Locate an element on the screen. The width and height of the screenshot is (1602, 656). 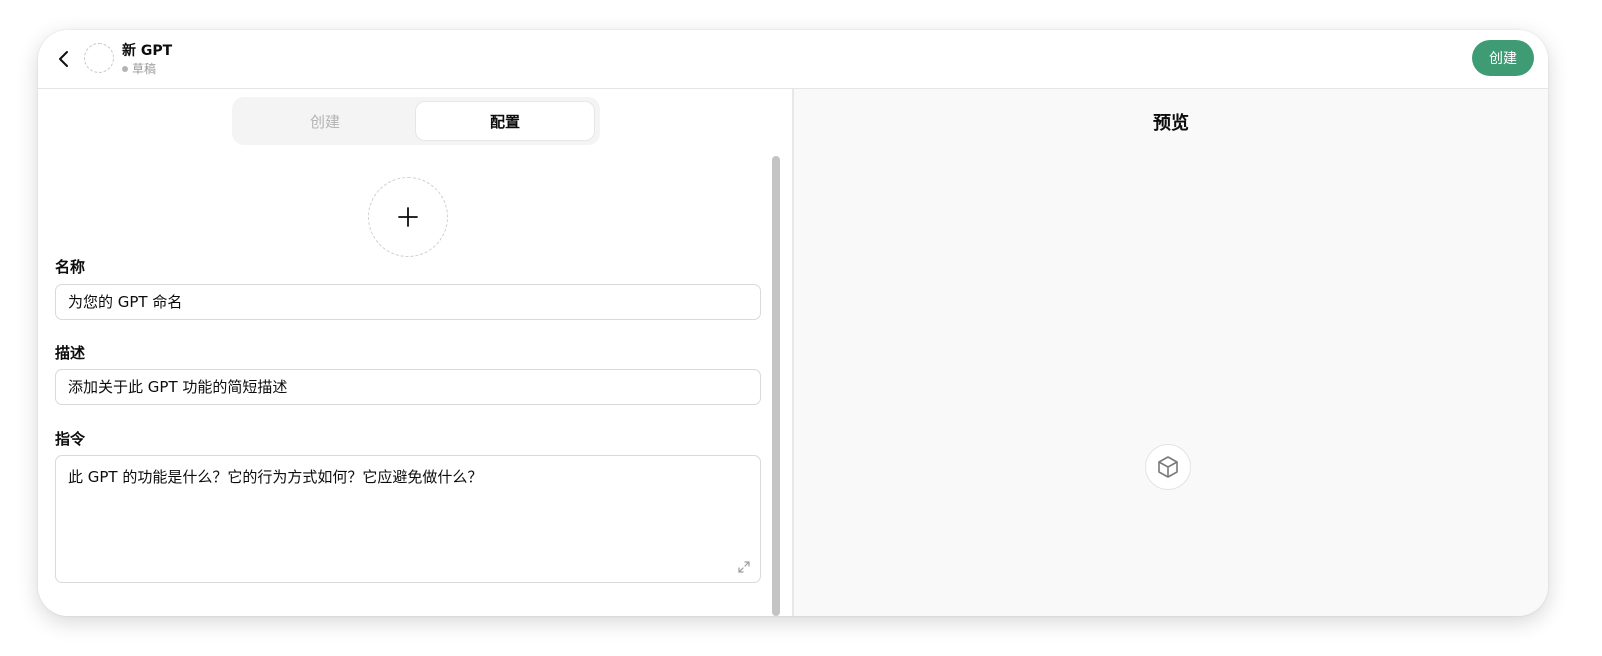
config-scrollbar is located at coordinates (776, 386).